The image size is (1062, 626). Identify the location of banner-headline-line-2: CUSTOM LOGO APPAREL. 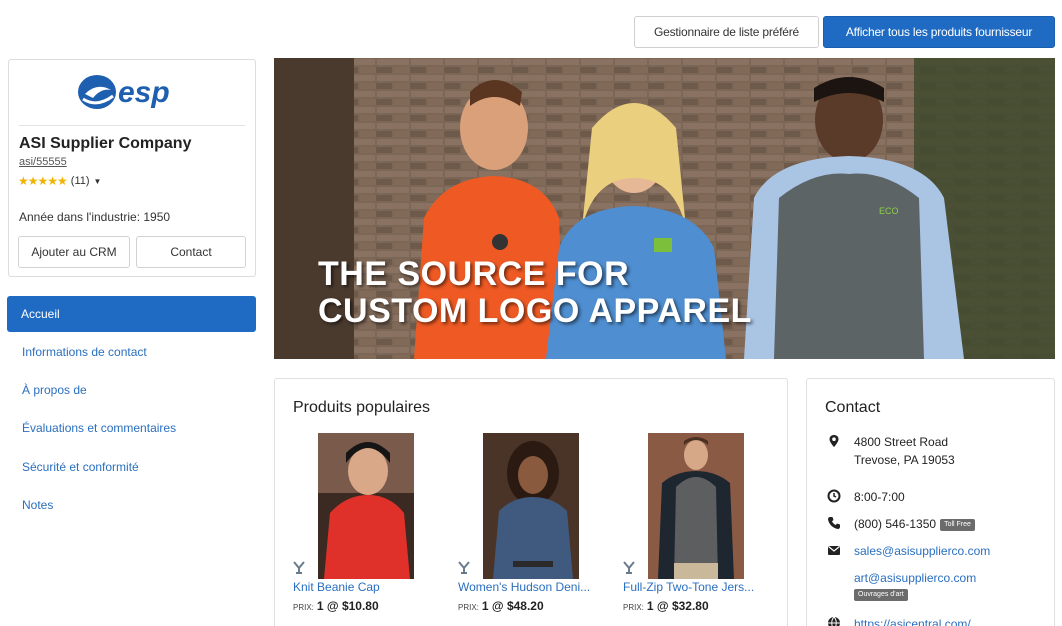
(535, 311).